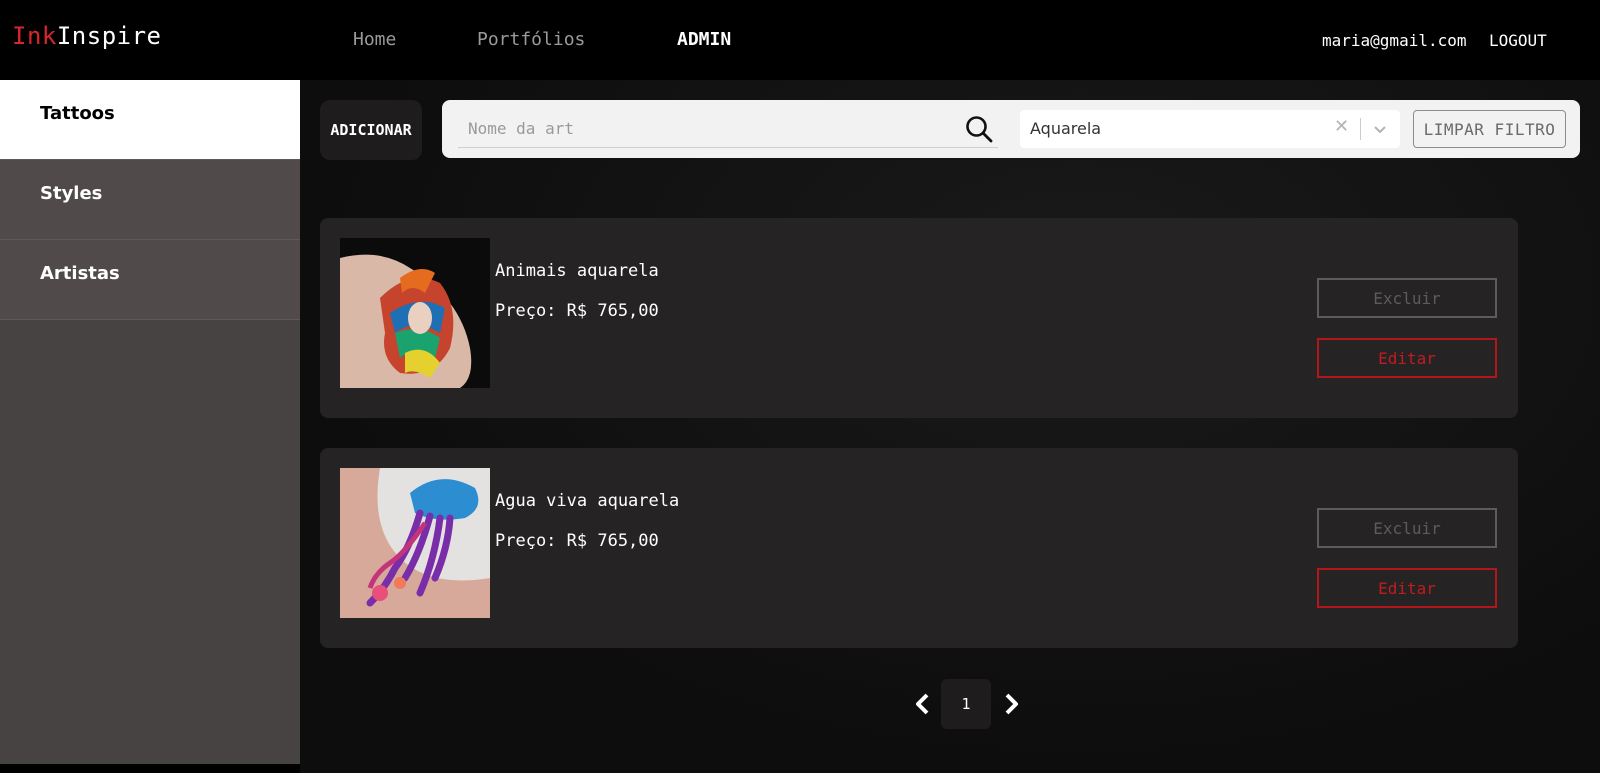  Describe the element at coordinates (1341, 126) in the screenshot. I see `clear-selection-icon: ✕` at that location.